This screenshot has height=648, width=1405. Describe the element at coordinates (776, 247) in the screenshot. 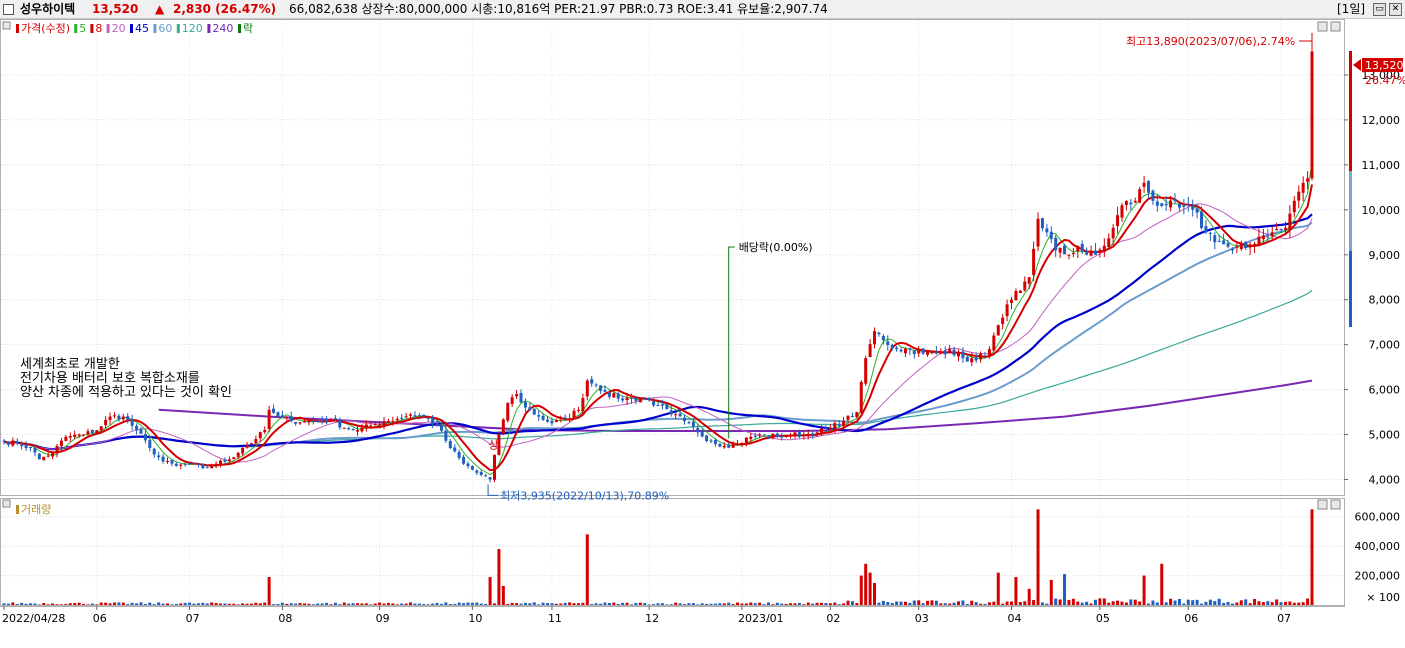

I see `dividend-label: 배당락(0.00%)` at that location.